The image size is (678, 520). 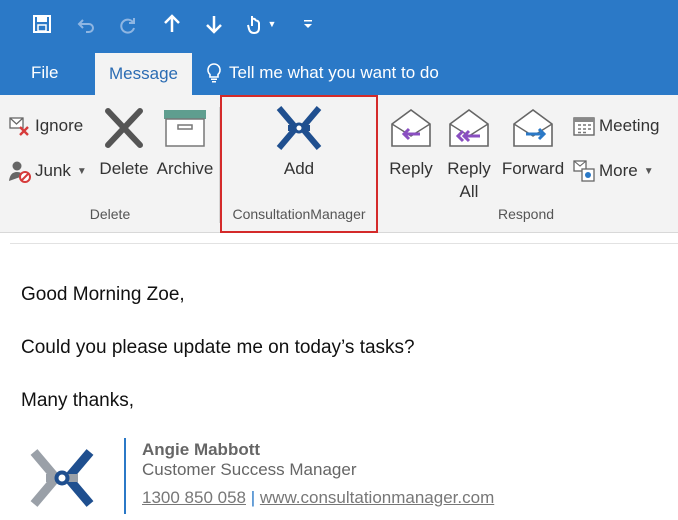 What do you see at coordinates (253, 25) in the screenshot?
I see `touch-mode-icon` at bounding box center [253, 25].